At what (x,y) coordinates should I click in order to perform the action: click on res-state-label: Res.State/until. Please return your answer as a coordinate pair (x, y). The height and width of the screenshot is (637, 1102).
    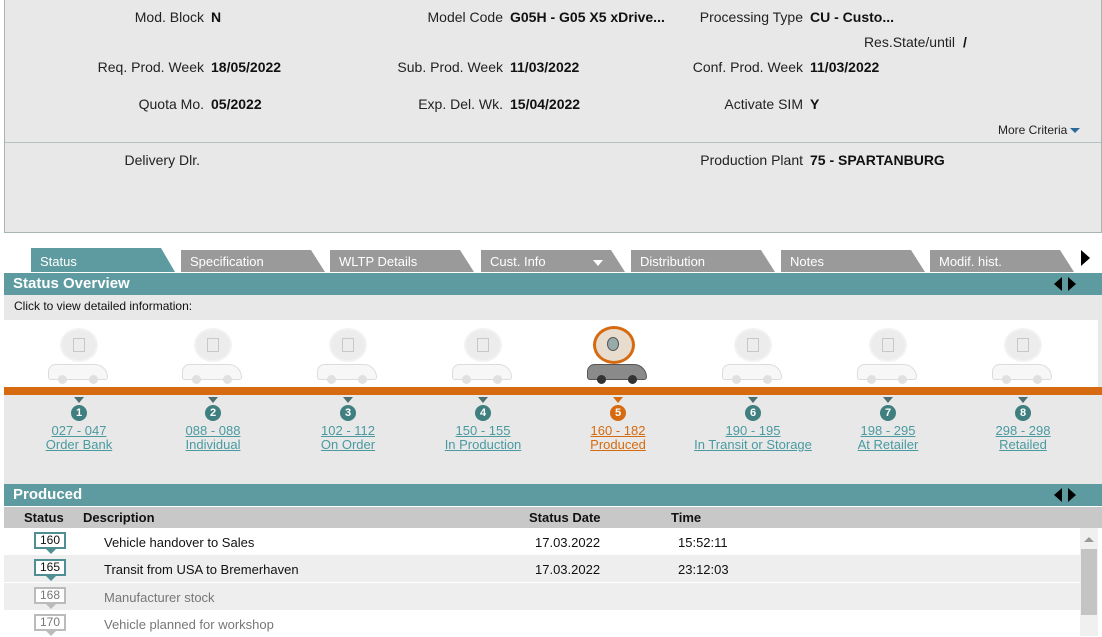
    Looking at the image, I should click on (909, 42).